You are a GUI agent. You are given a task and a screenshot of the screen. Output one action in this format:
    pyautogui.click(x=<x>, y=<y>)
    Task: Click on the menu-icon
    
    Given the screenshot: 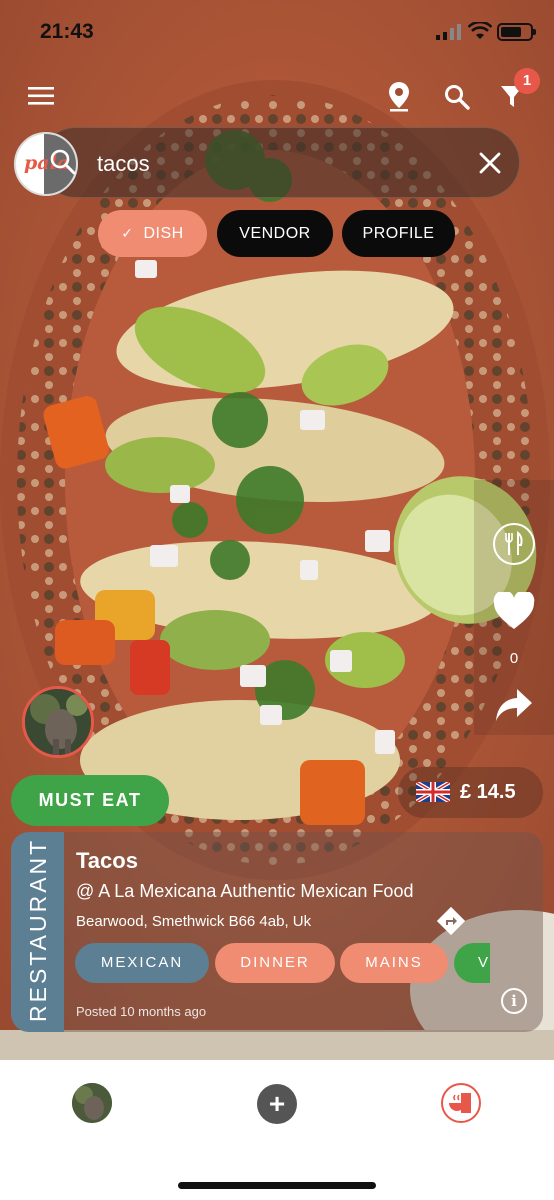 What is the action you would take?
    pyautogui.click(x=41, y=96)
    